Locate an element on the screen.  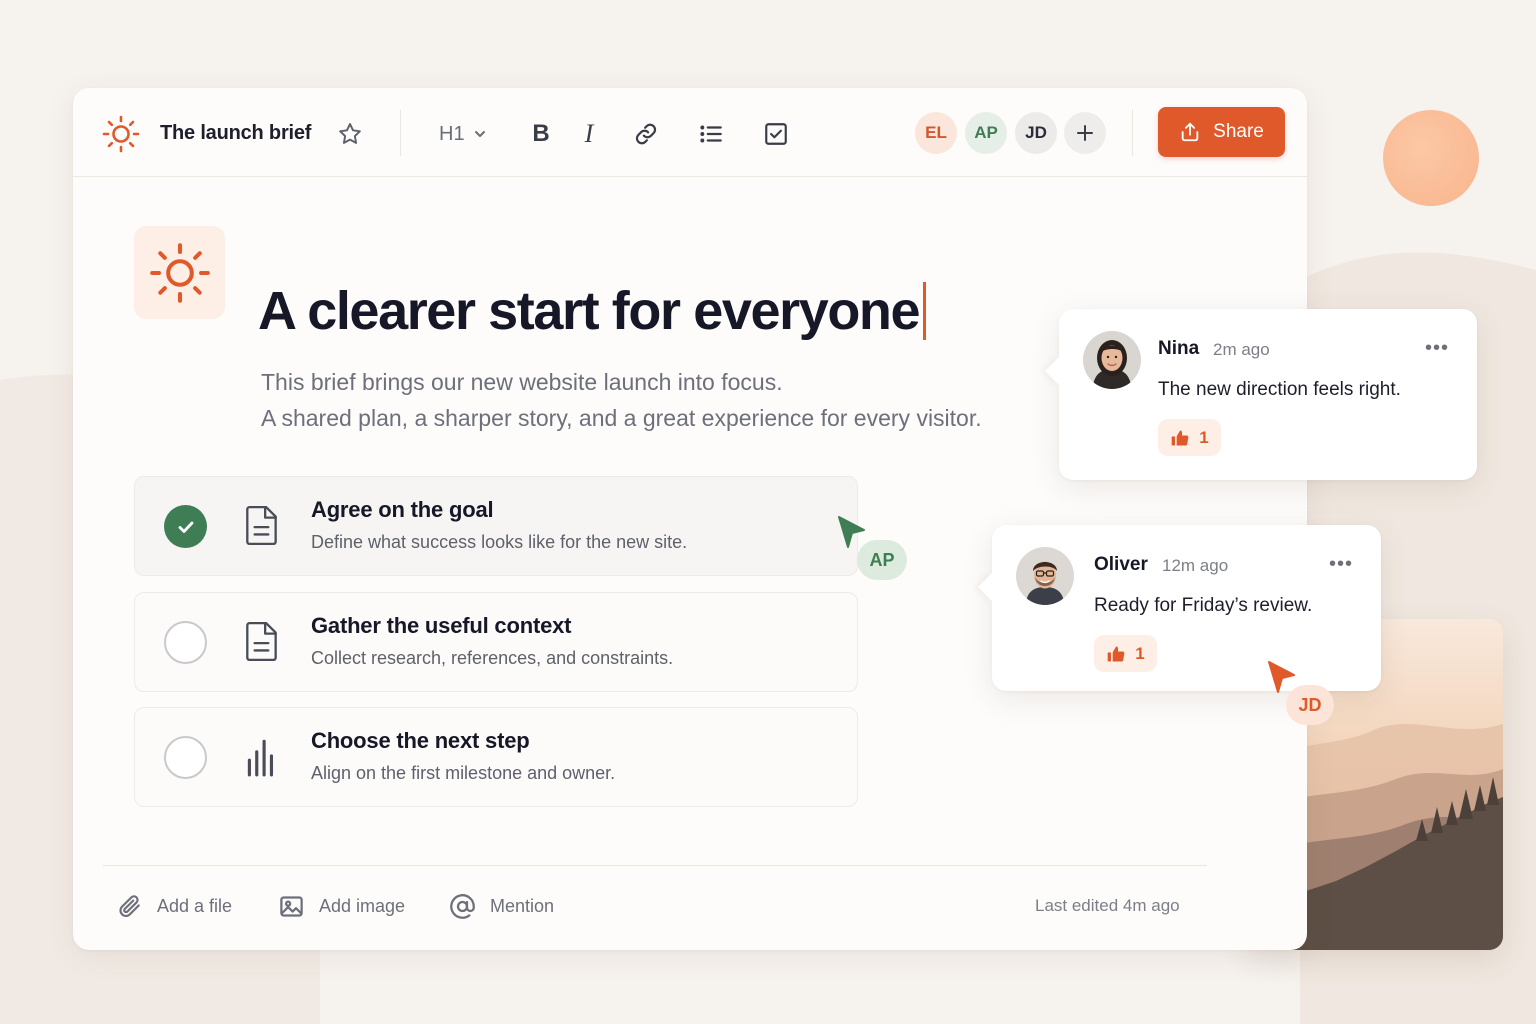
bold-icon: B is located at coordinates (541, 134).